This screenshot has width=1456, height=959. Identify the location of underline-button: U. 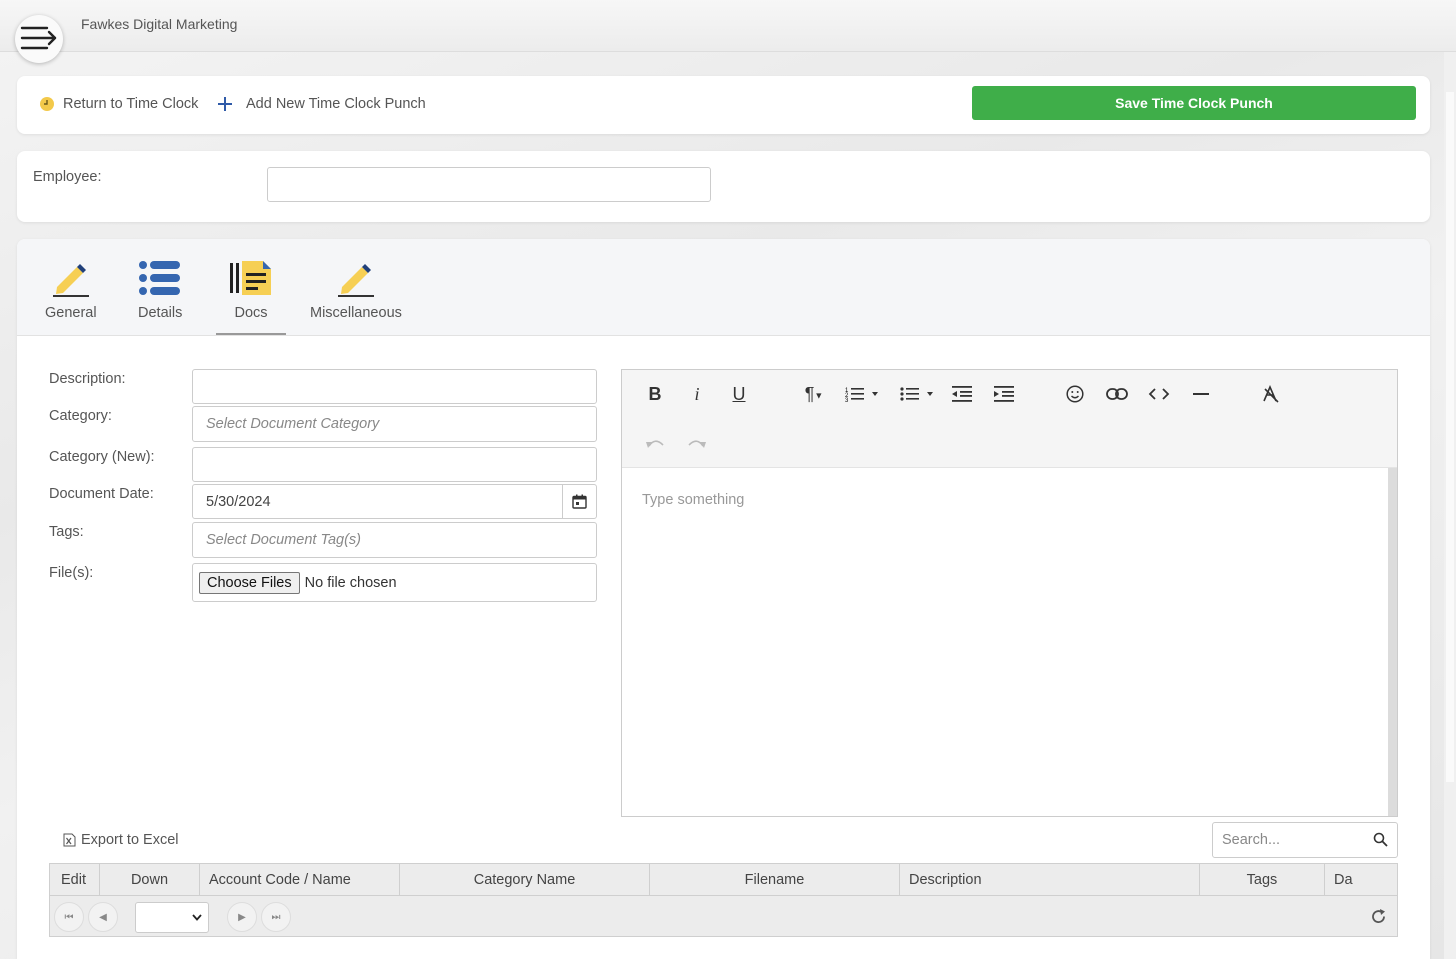
(739, 394).